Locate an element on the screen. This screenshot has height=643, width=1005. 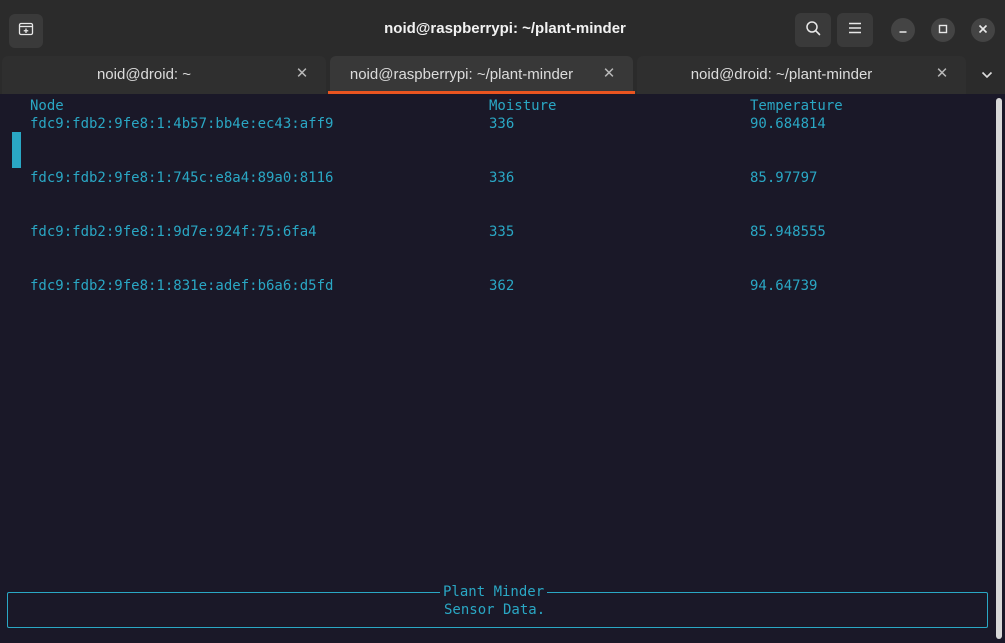
new-tab-icon is located at coordinates (26, 31).